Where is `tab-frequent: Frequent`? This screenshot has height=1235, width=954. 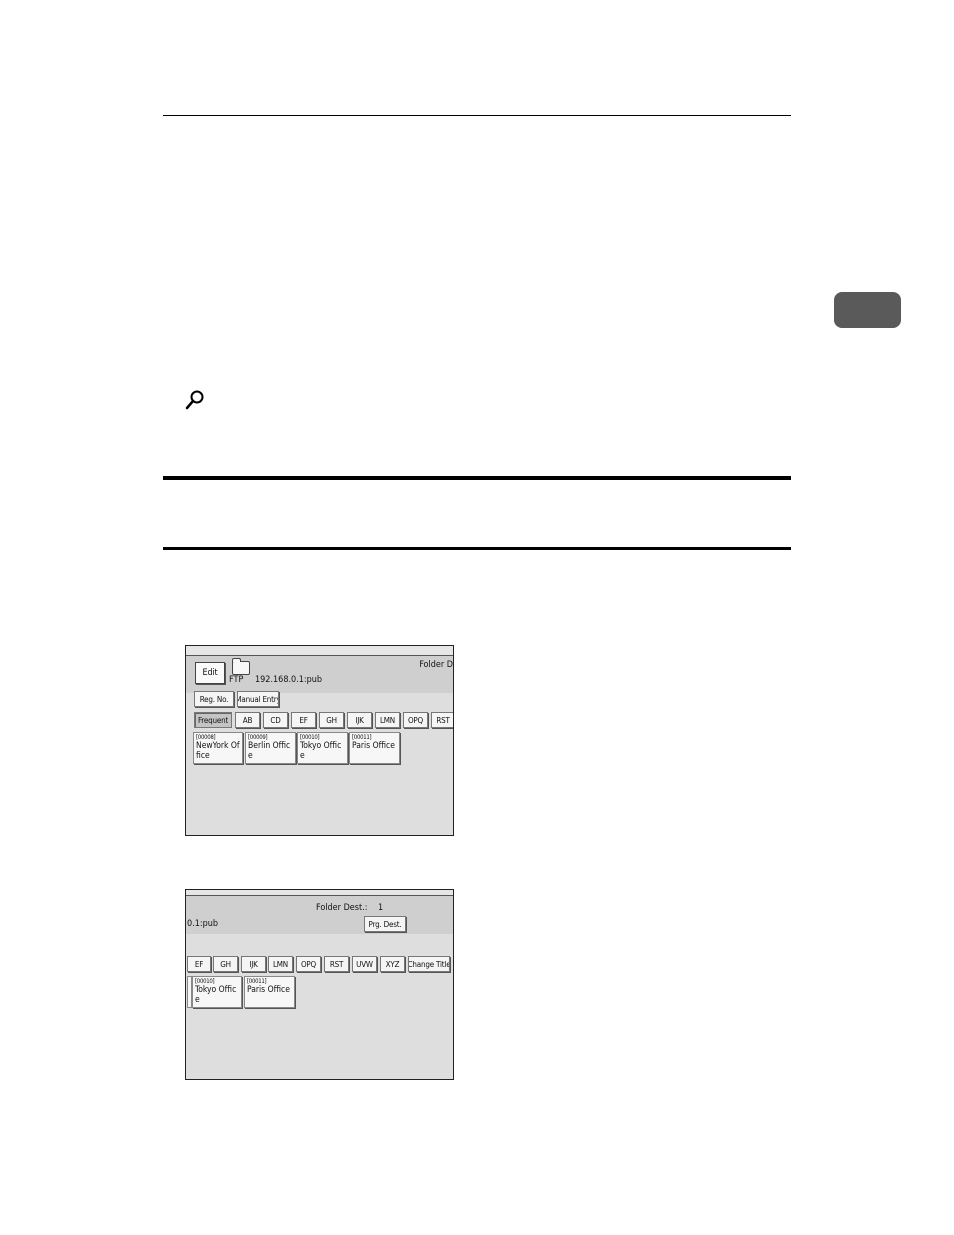
tab-frequent: Frequent is located at coordinates (213, 720).